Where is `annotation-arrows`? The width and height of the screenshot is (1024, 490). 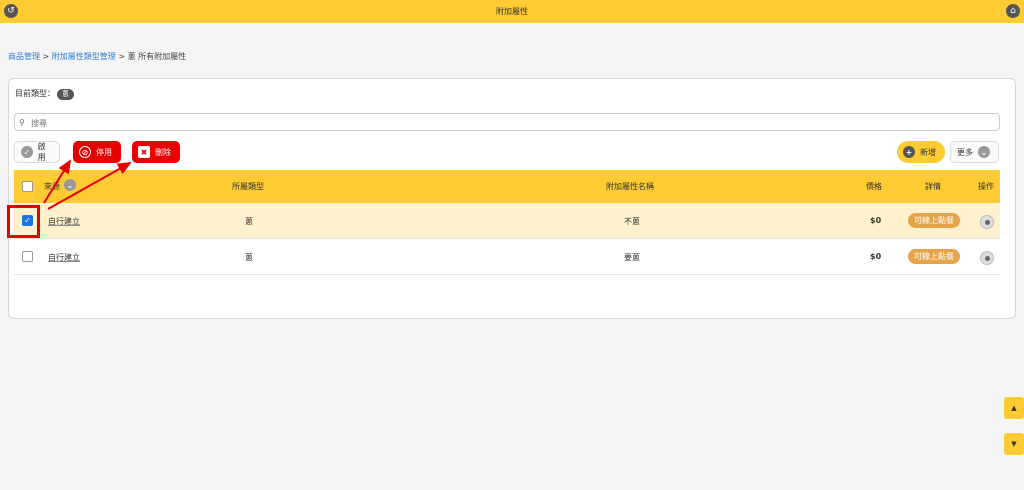 annotation-arrows is located at coordinates (87, 184).